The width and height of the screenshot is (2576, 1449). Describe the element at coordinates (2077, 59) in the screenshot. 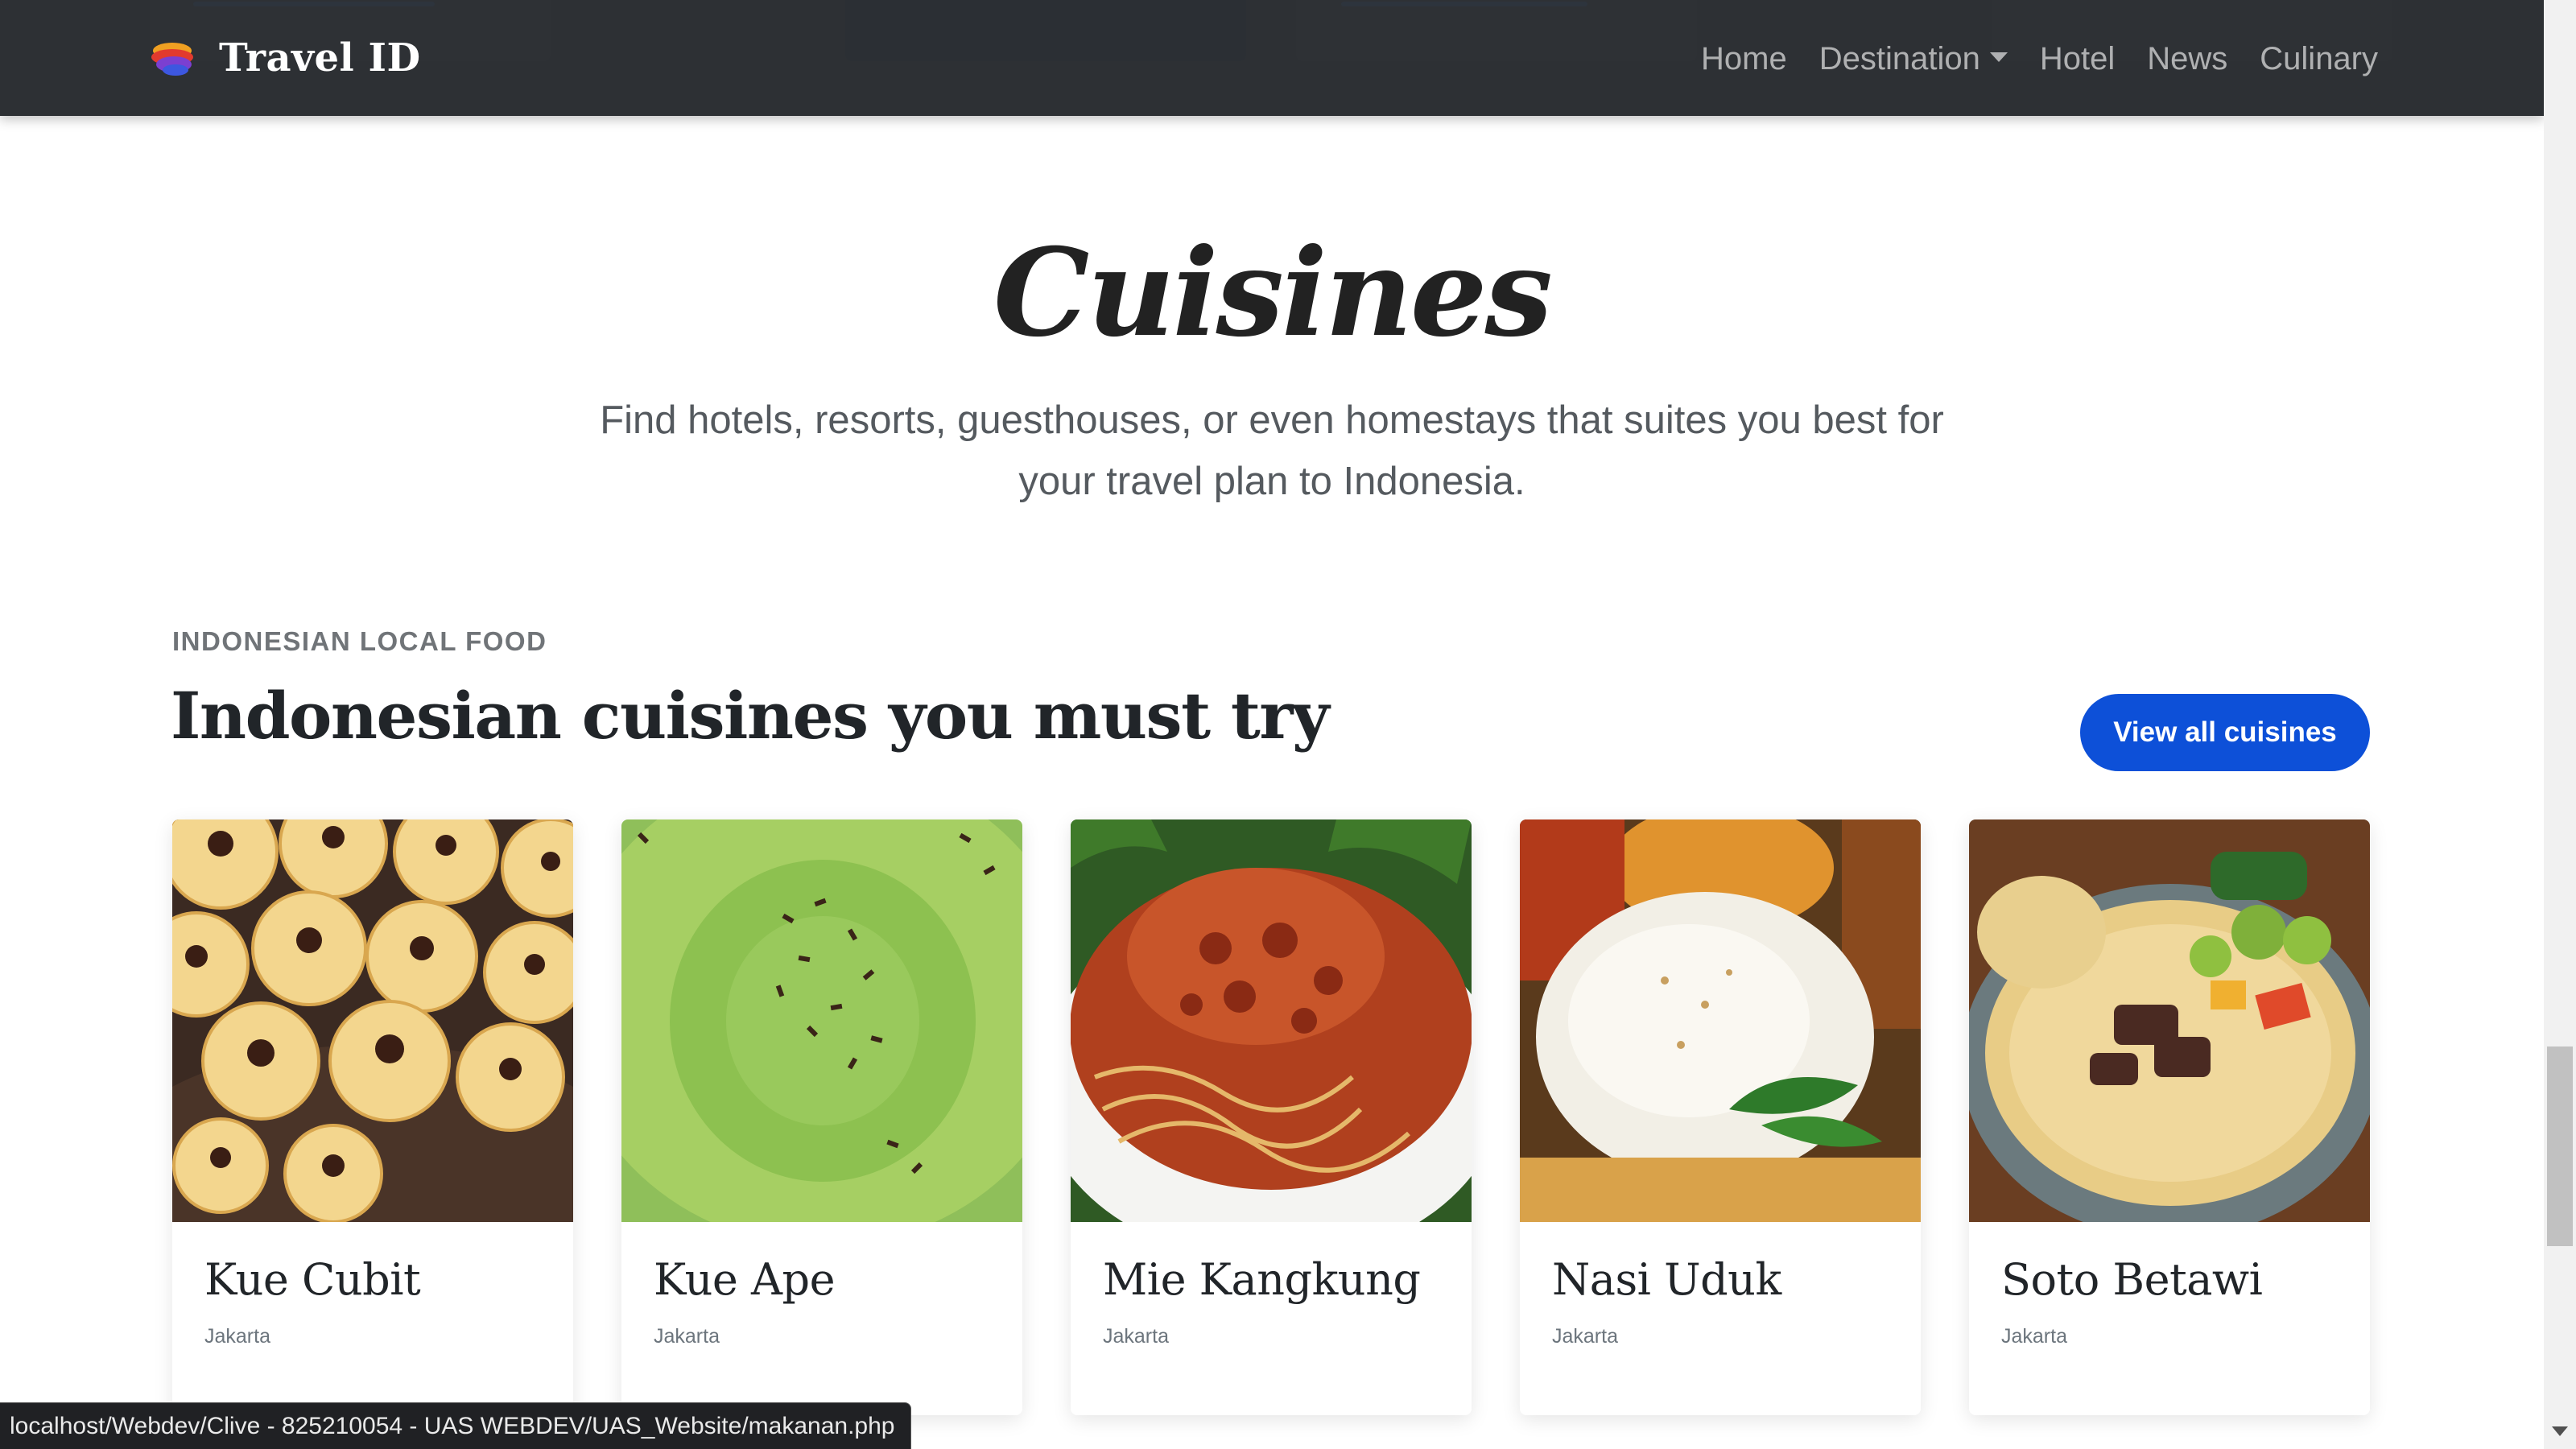

I see `nav-hotel: Hotel` at that location.